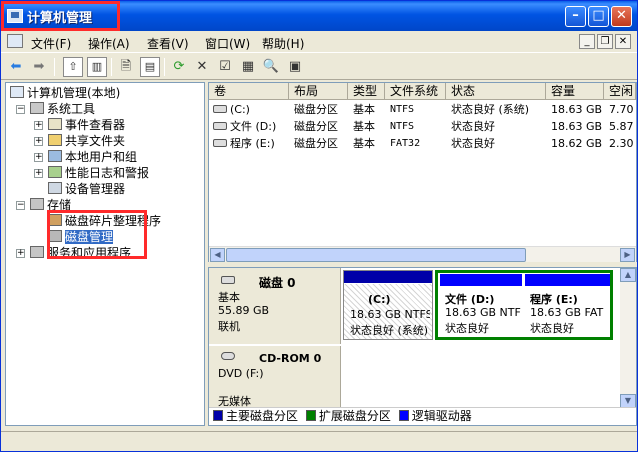  I want to click on tree-item-storage: 存储, so click(50, 205).